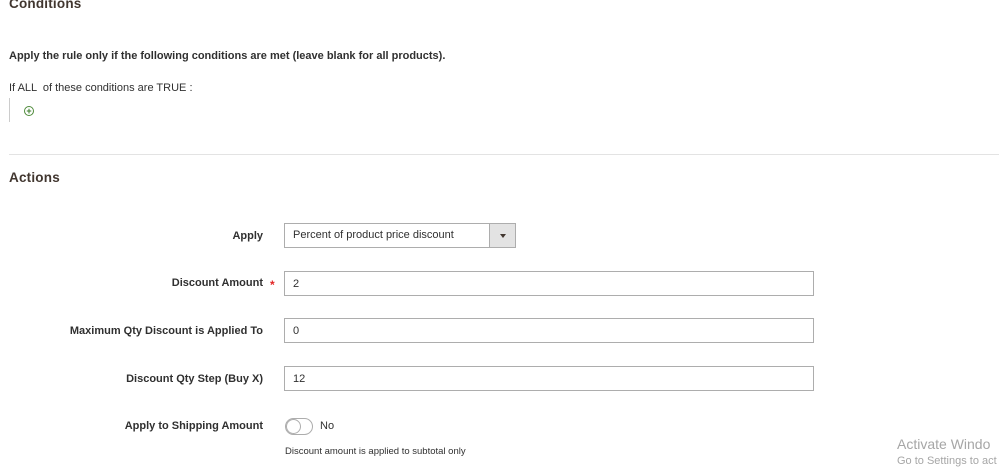  Describe the element at coordinates (29, 111) in the screenshot. I see `plus-circle-icon: +` at that location.